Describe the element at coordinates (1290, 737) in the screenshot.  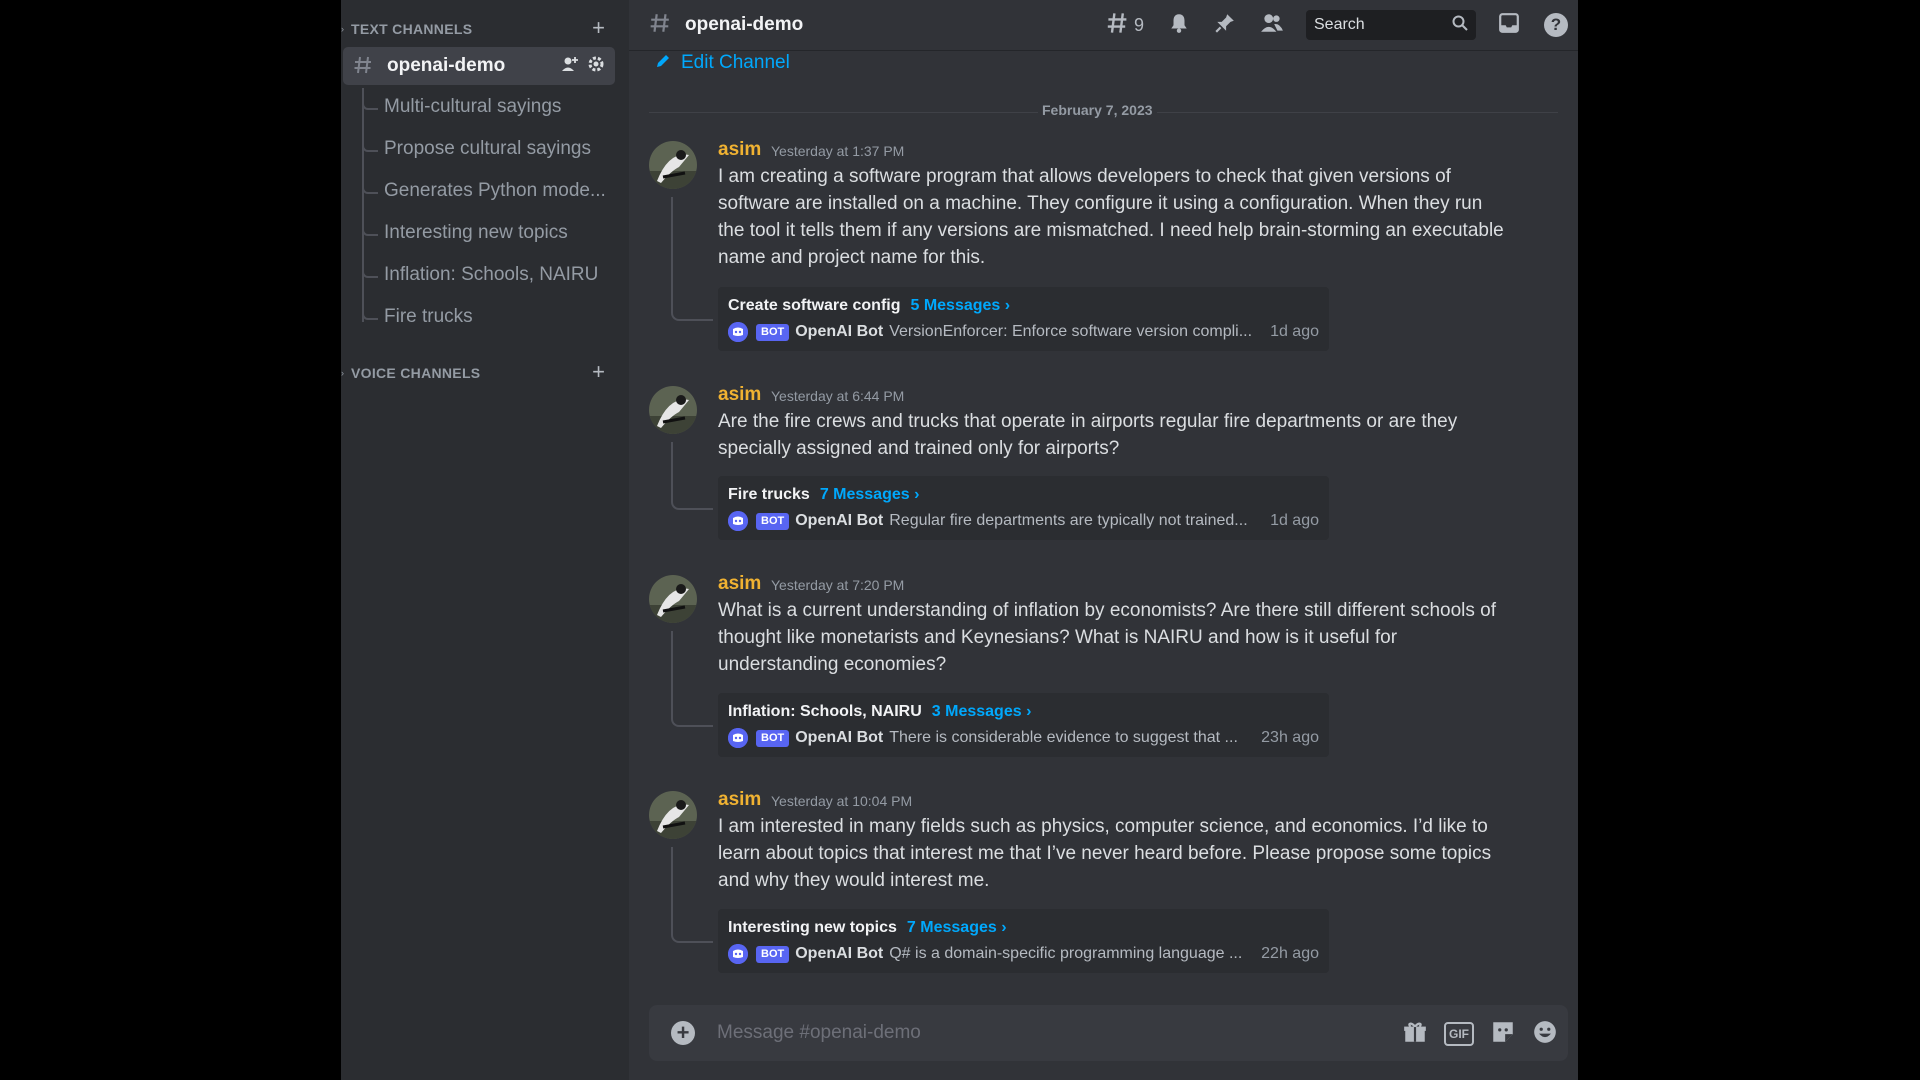
I see `thread-age: 23h ago` at that location.